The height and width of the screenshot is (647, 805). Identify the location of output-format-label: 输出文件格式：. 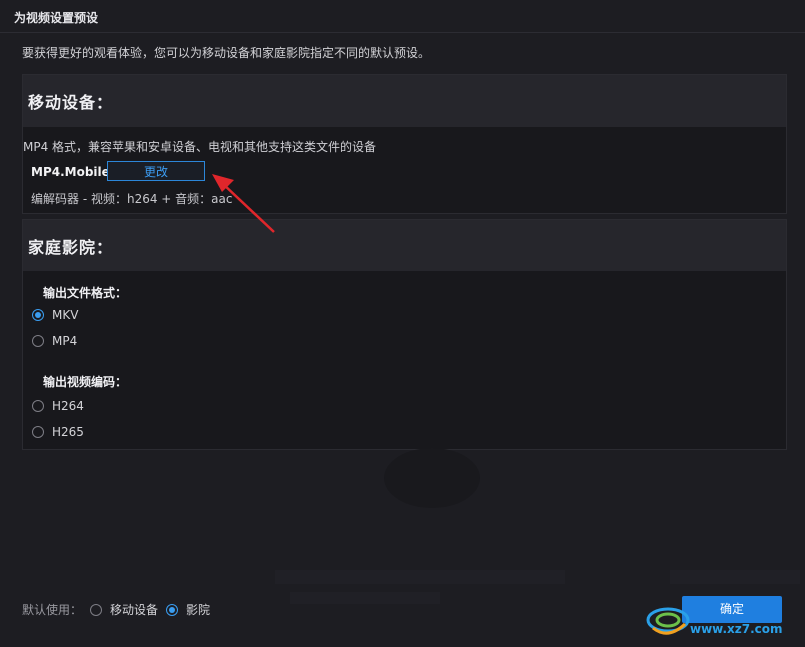
(85, 293).